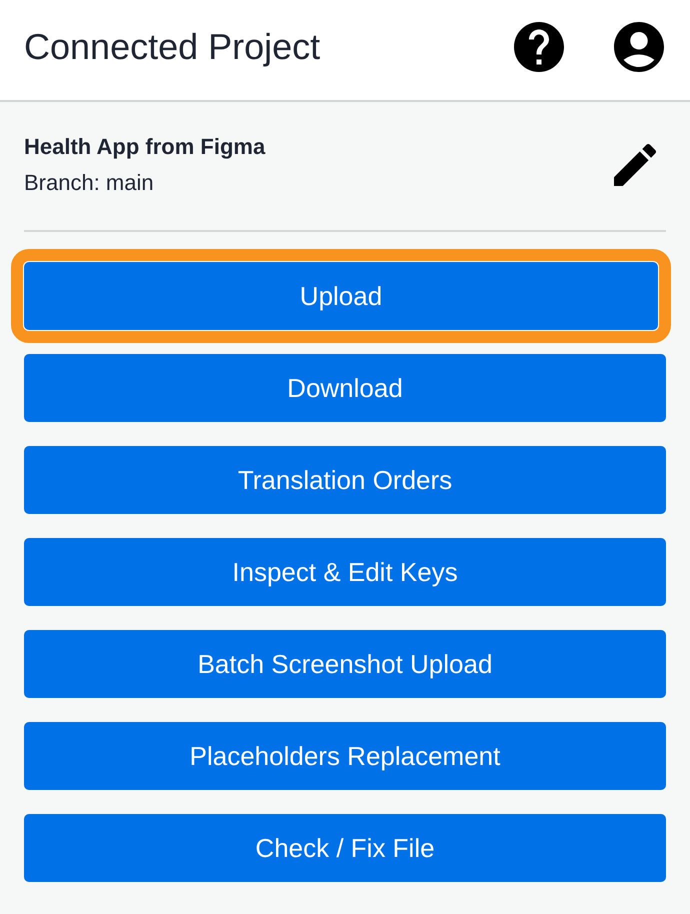  I want to click on action-button: Check / Fix File, so click(345, 848).